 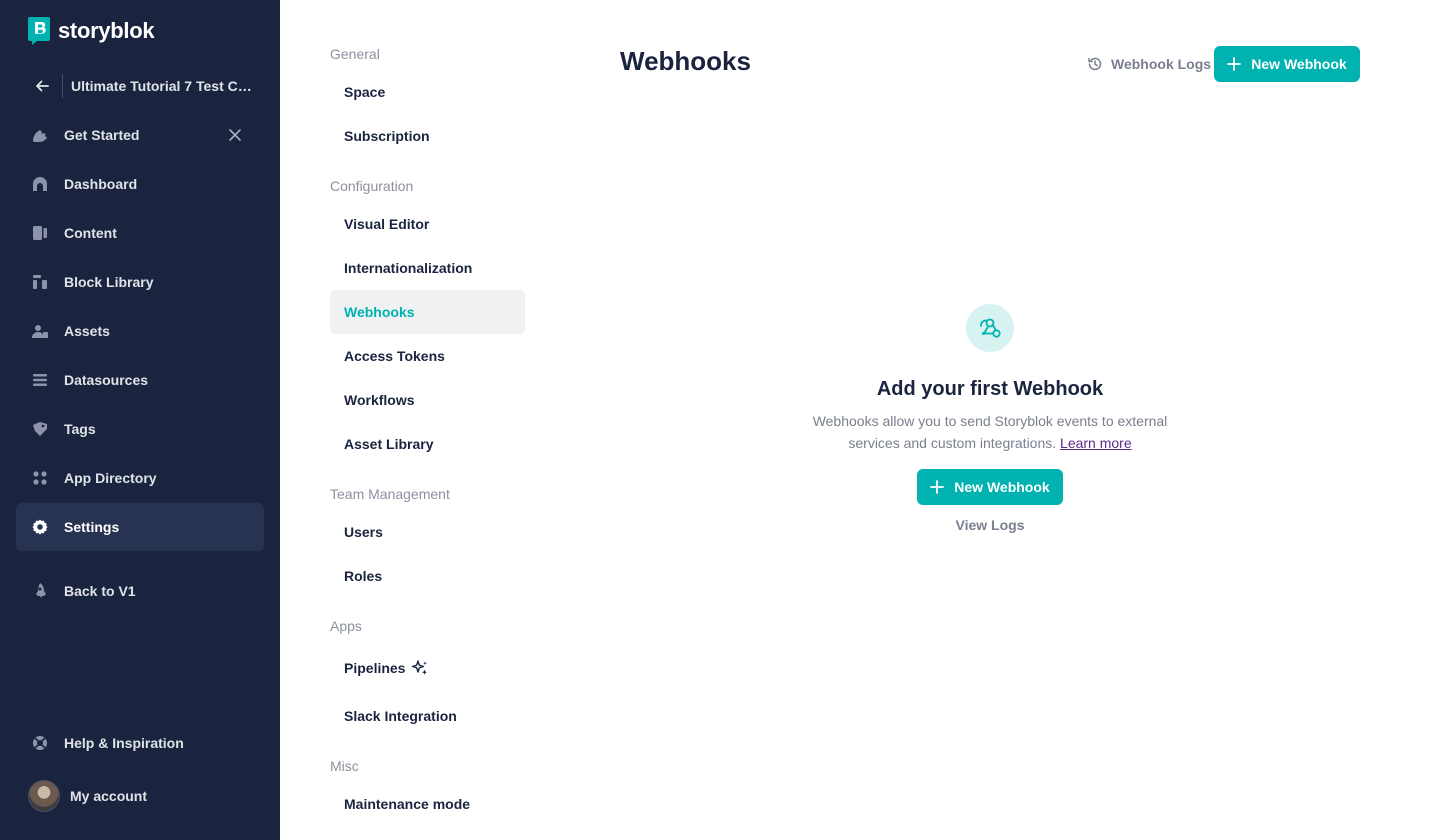 I want to click on brand-name: storyblok, so click(x=106, y=30).